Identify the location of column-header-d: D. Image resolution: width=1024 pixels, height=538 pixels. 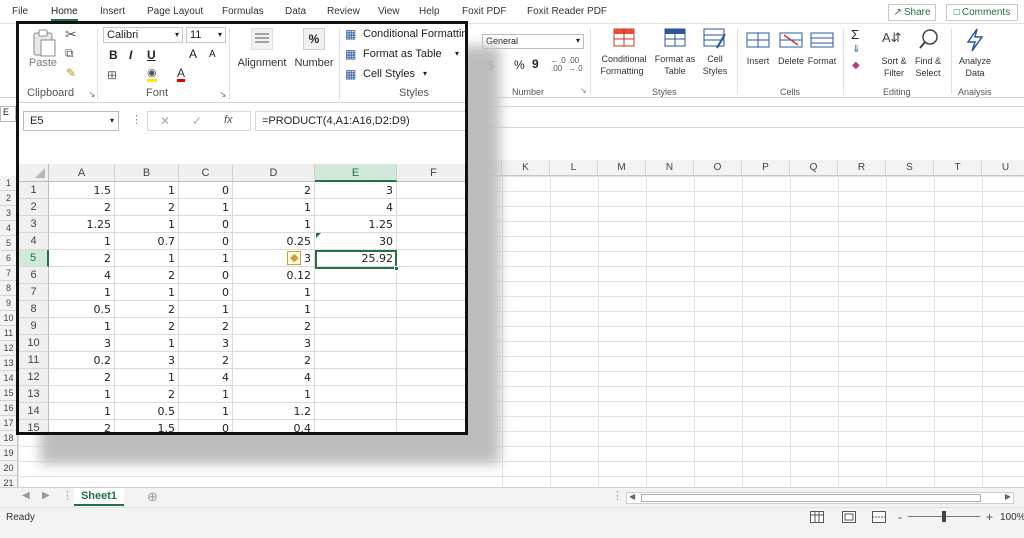
(274, 173).